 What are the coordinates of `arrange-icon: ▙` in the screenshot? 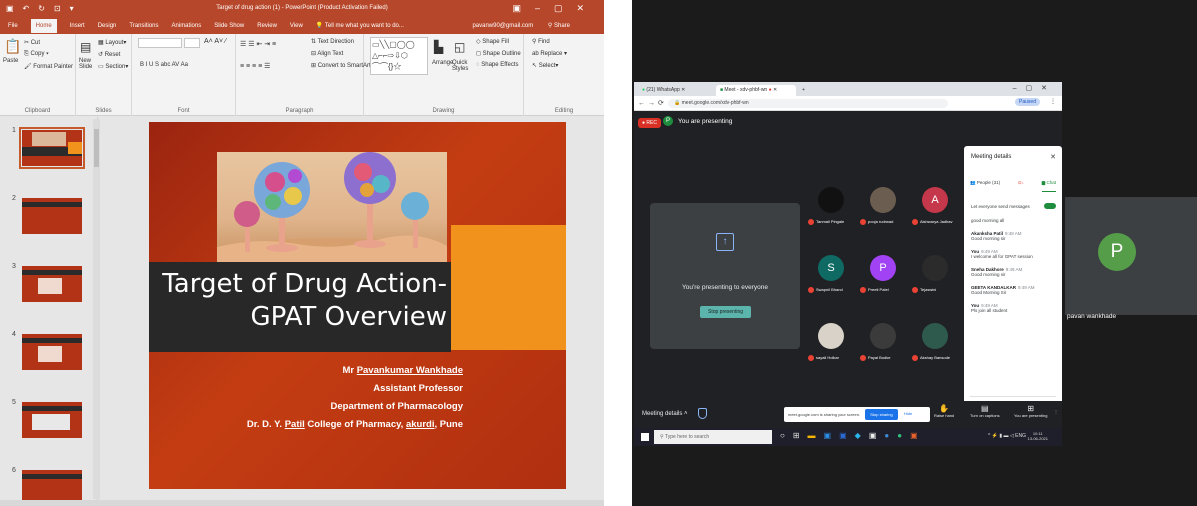 It's located at (438, 47).